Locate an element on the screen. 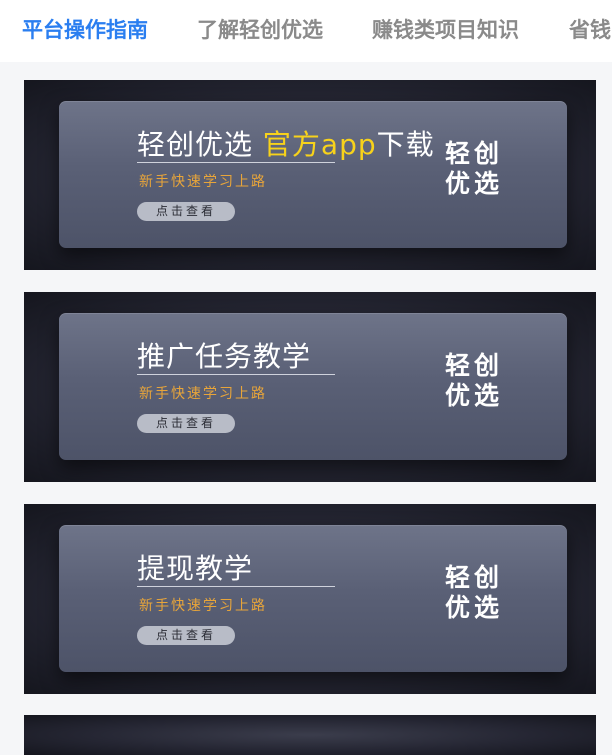  banner-title-highlight: 官方app is located at coordinates (319, 144).